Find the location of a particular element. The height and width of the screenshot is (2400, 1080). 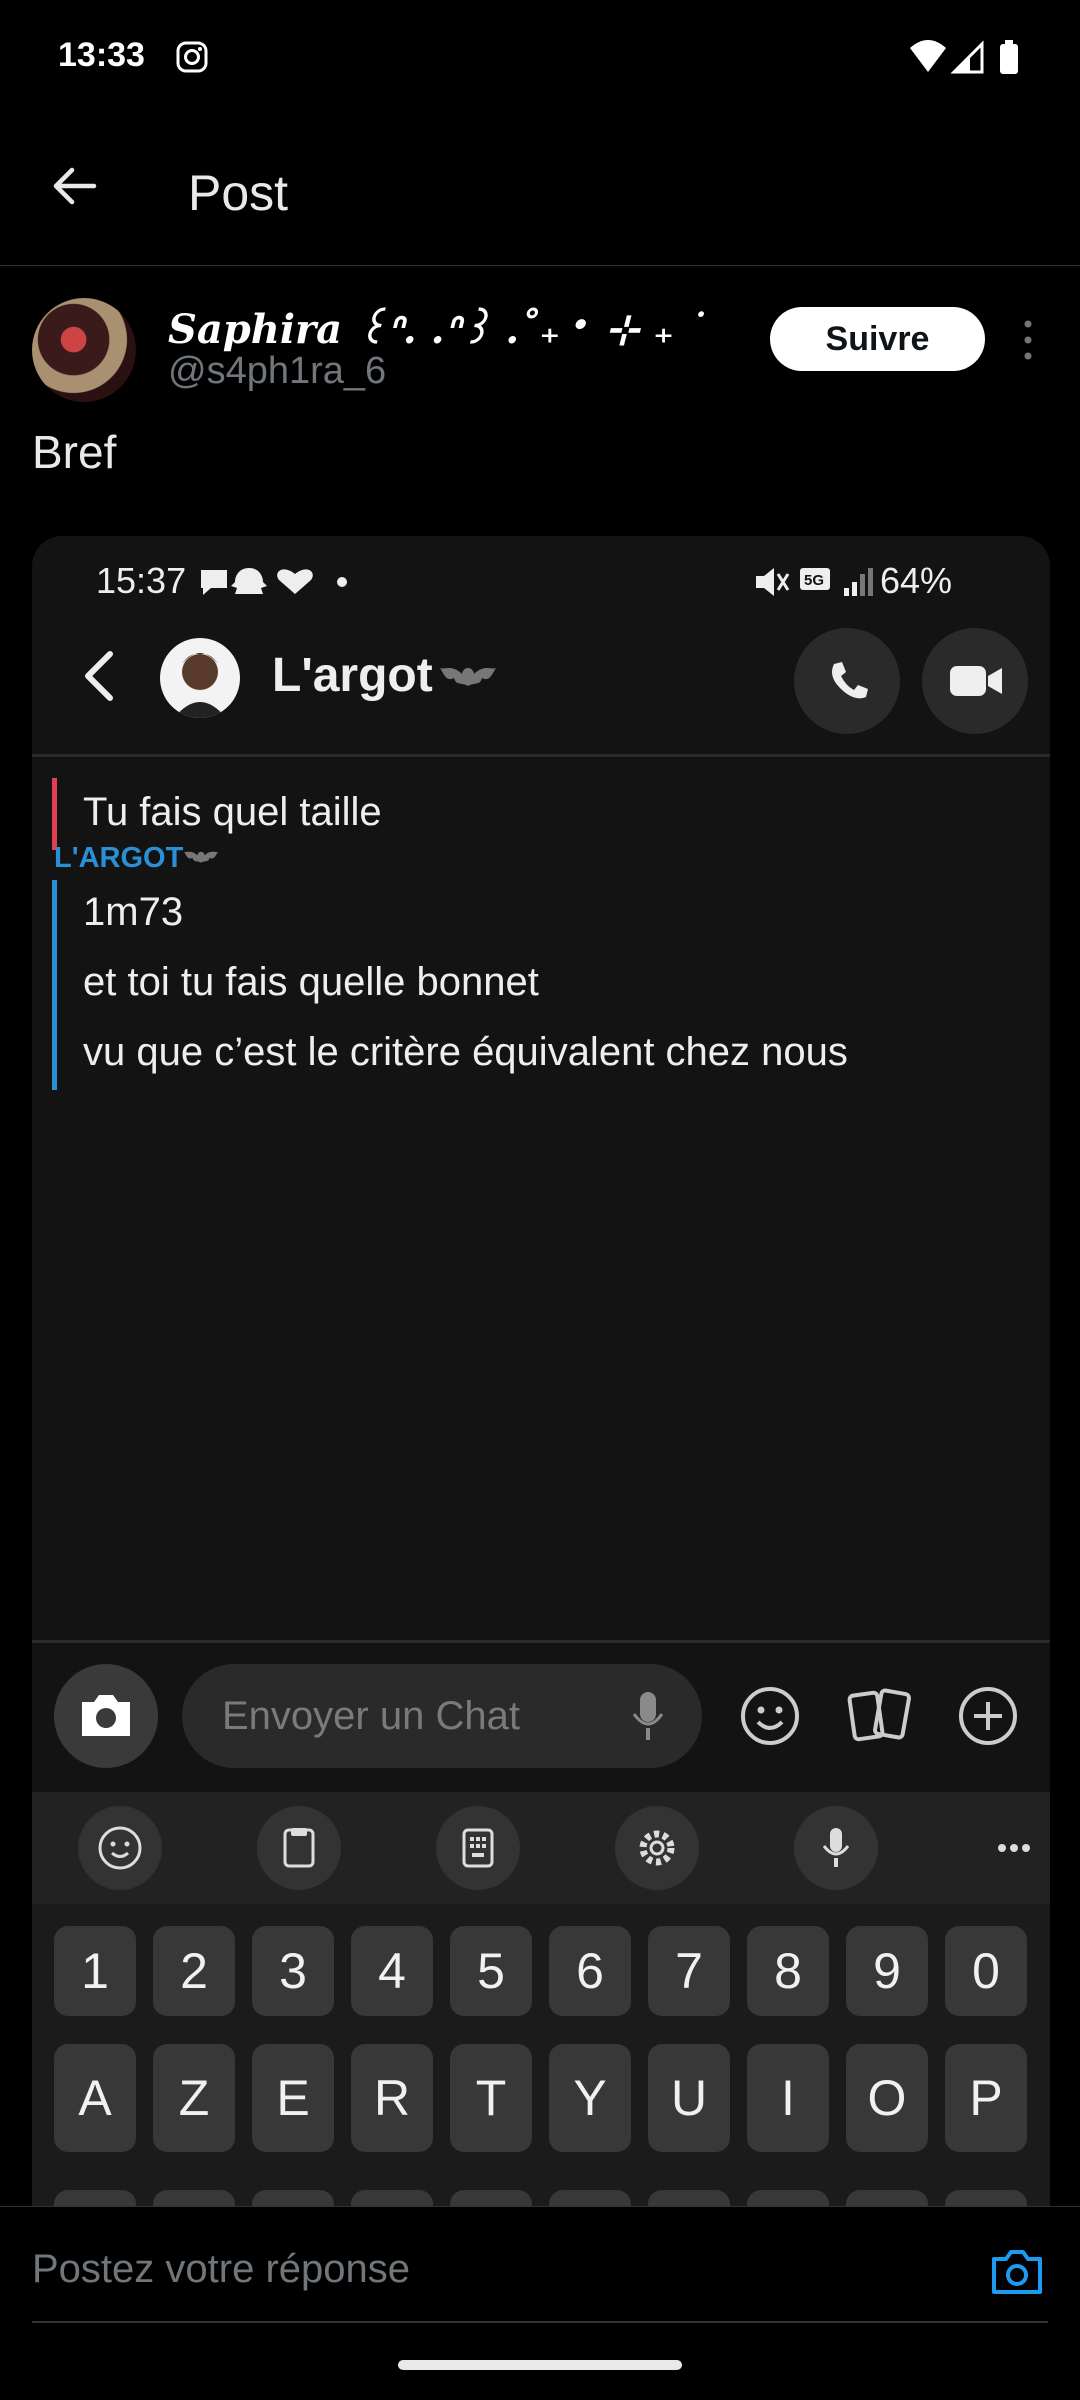

cards-icon is located at coordinates (879, 1715).